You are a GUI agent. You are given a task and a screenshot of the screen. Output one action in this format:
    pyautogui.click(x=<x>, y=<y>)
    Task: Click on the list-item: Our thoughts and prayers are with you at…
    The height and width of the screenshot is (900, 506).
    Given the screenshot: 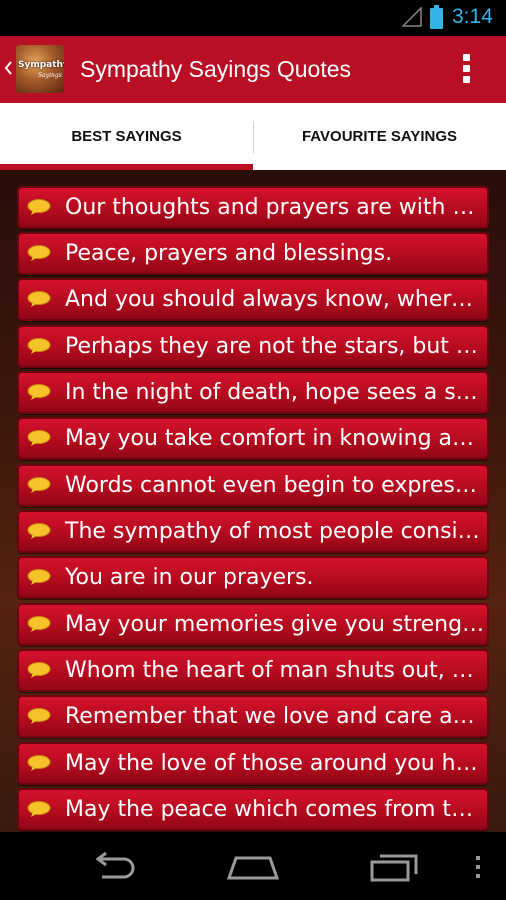 What is the action you would take?
    pyautogui.click(x=253, y=207)
    